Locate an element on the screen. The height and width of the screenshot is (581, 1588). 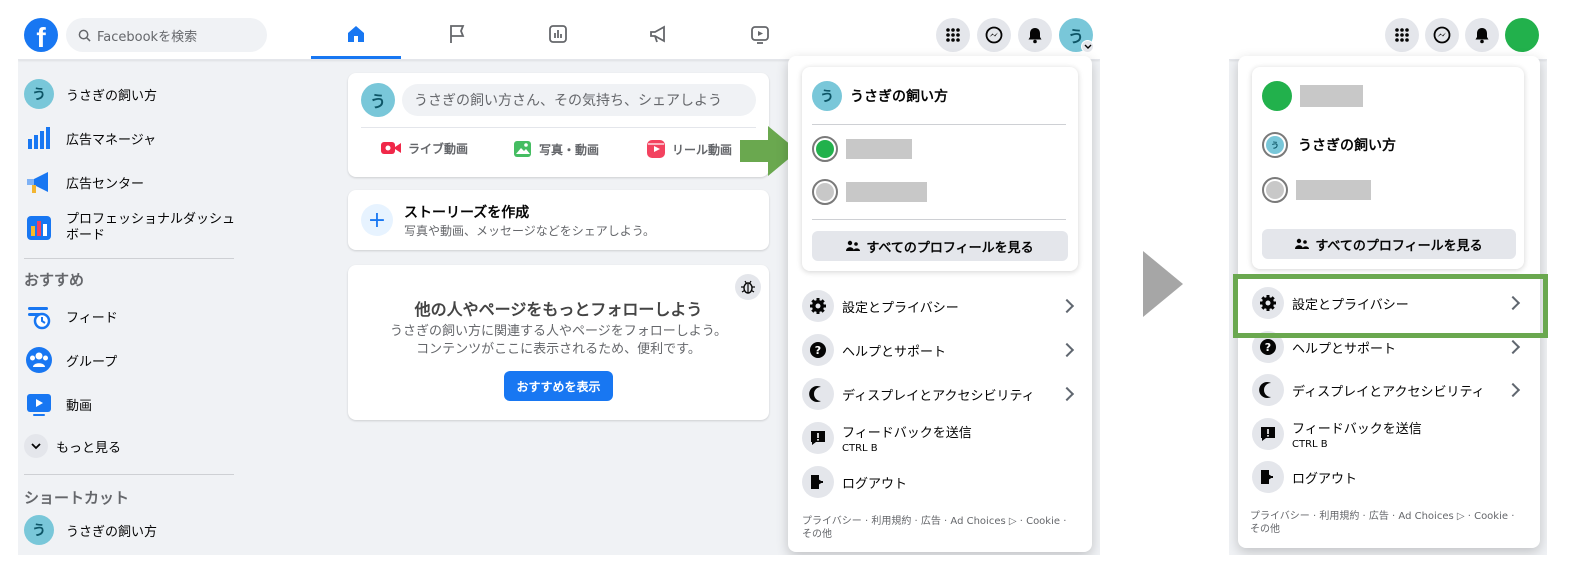
facebook-logo: f is located at coordinates (41, 35).